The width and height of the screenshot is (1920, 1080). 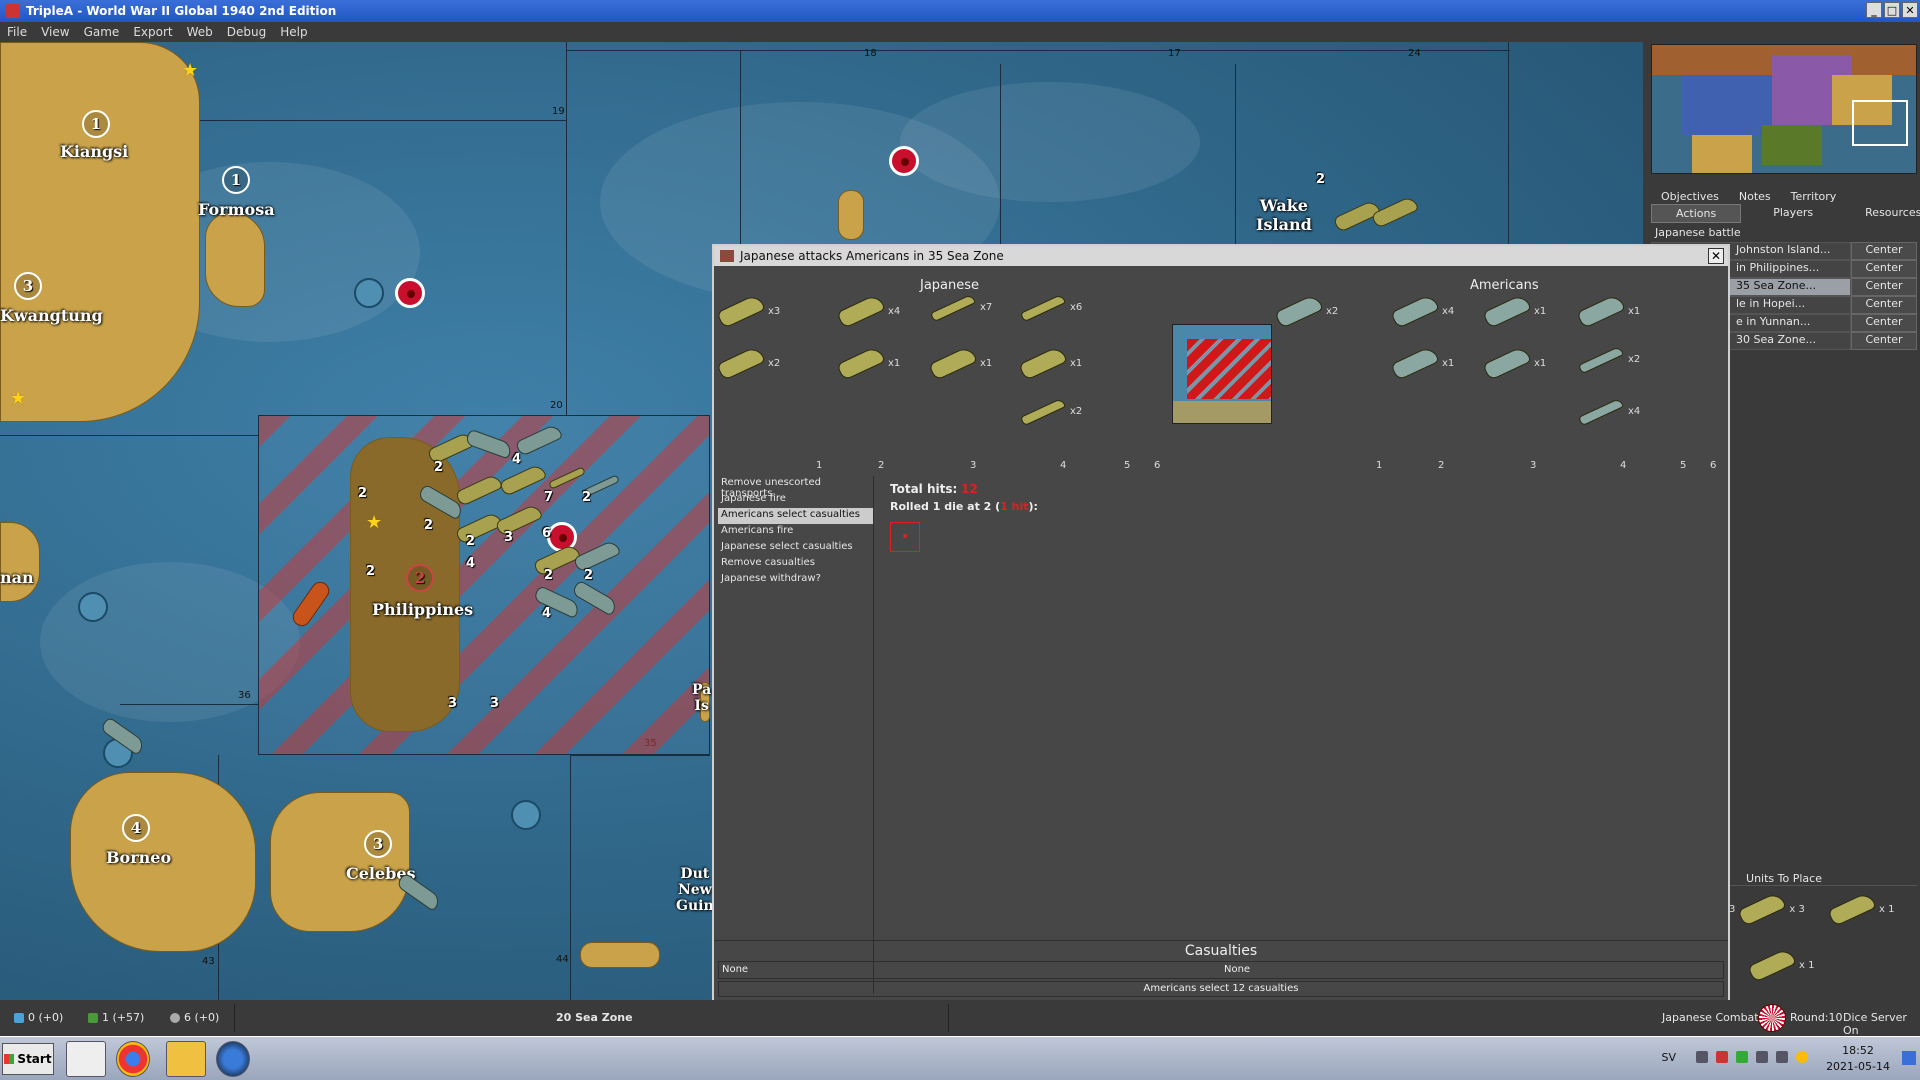 What do you see at coordinates (1395, 212) in the screenshot?
I see `naval-unit-icon` at bounding box center [1395, 212].